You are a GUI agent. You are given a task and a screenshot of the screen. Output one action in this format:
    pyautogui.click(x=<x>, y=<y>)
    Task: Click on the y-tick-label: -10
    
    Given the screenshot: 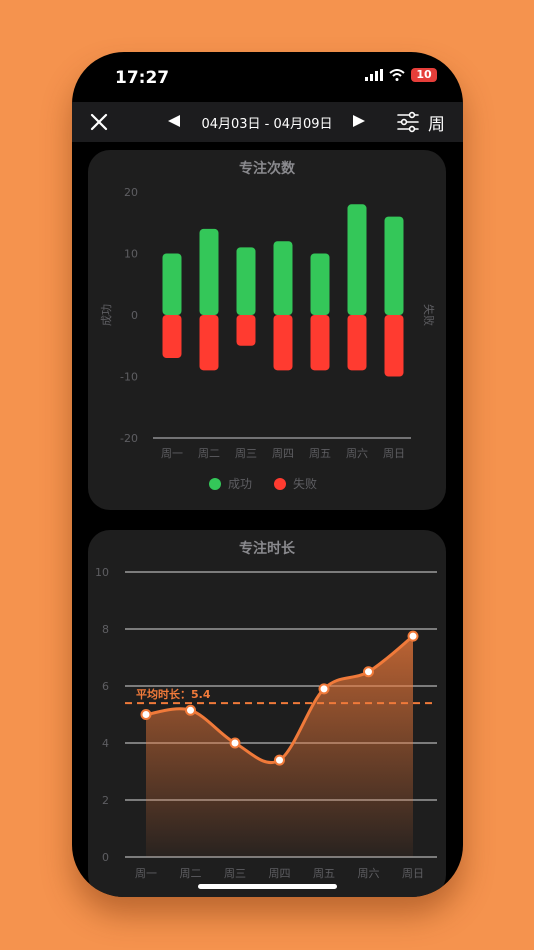 What is the action you would take?
    pyautogui.click(x=129, y=377)
    